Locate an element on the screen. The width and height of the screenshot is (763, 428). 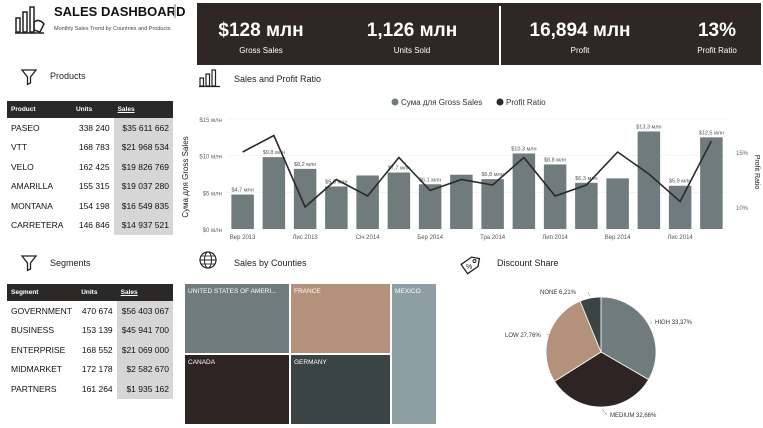
table-row: BUSINESS 153 139 $45 941 700 is located at coordinates (90, 330).